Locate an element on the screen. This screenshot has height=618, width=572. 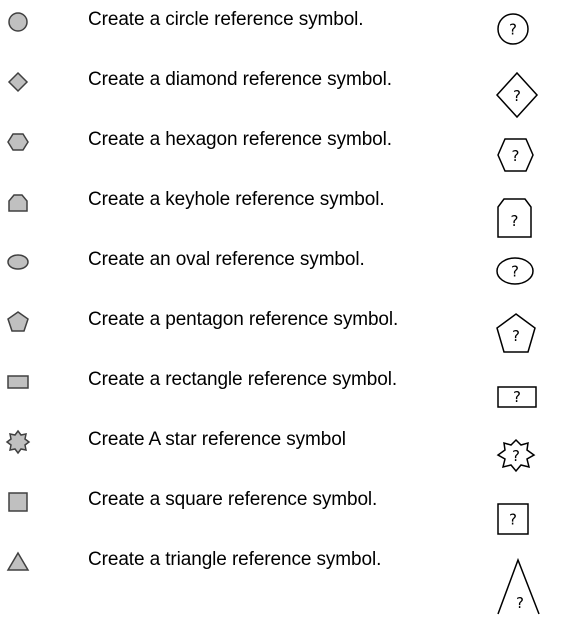
triangle-icon is located at coordinates (18, 561).